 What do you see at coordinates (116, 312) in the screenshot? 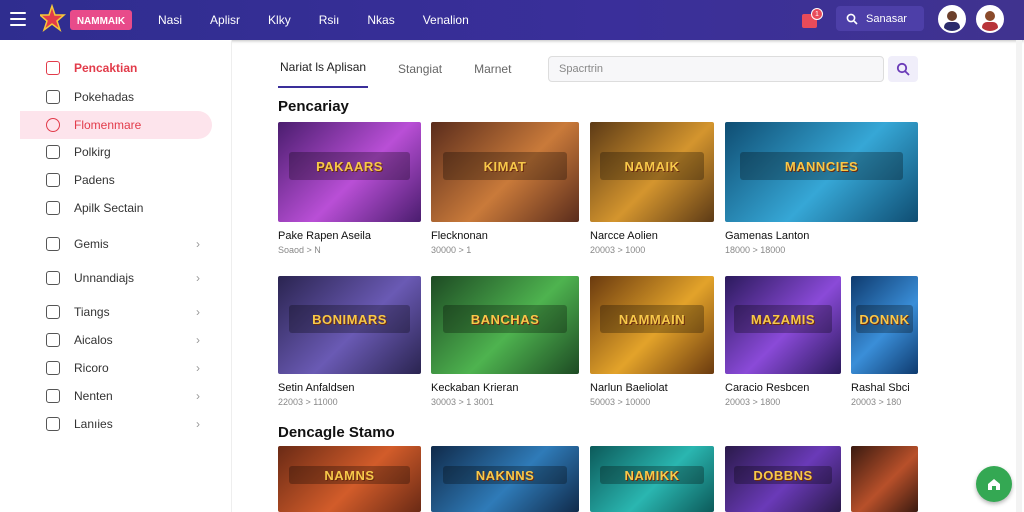
I see `sidebar-item: Tiangs ›` at bounding box center [116, 312].